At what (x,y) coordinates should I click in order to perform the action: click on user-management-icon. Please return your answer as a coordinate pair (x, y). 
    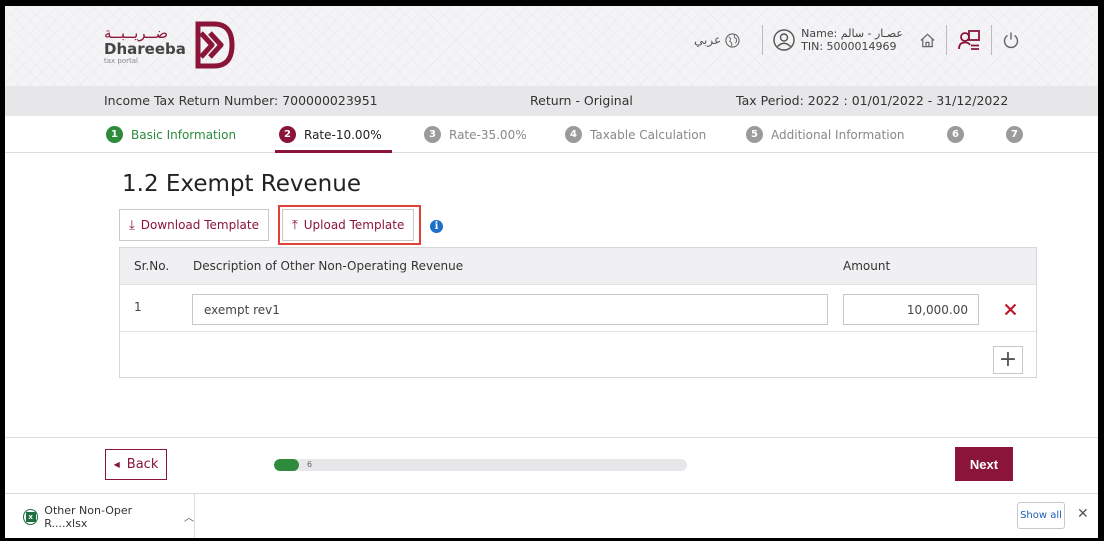
    Looking at the image, I should click on (969, 40).